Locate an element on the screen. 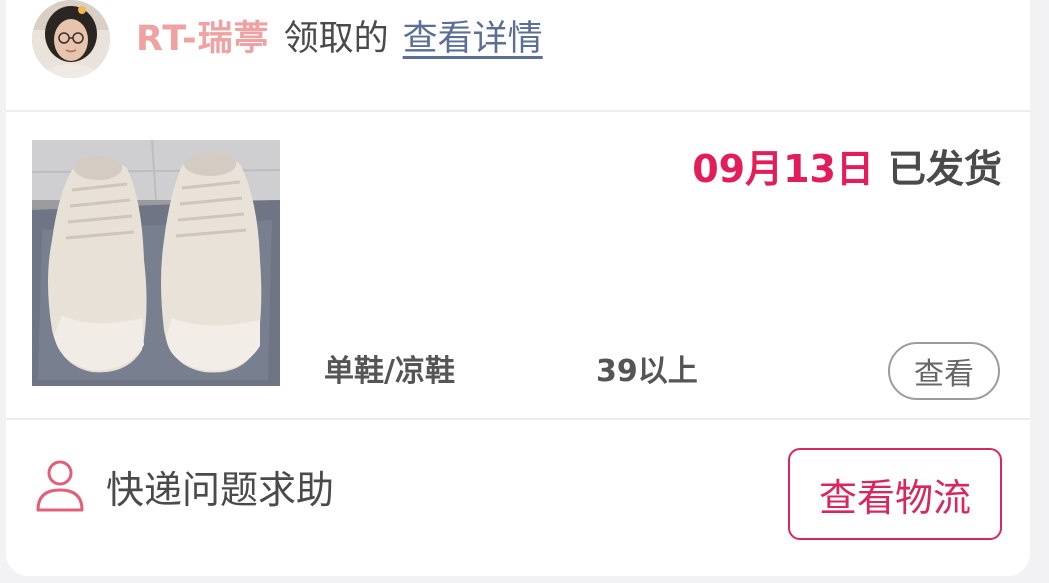 The width and height of the screenshot is (1049, 583). shipping-status-line: 09月13日 已发货 is located at coordinates (847, 165).